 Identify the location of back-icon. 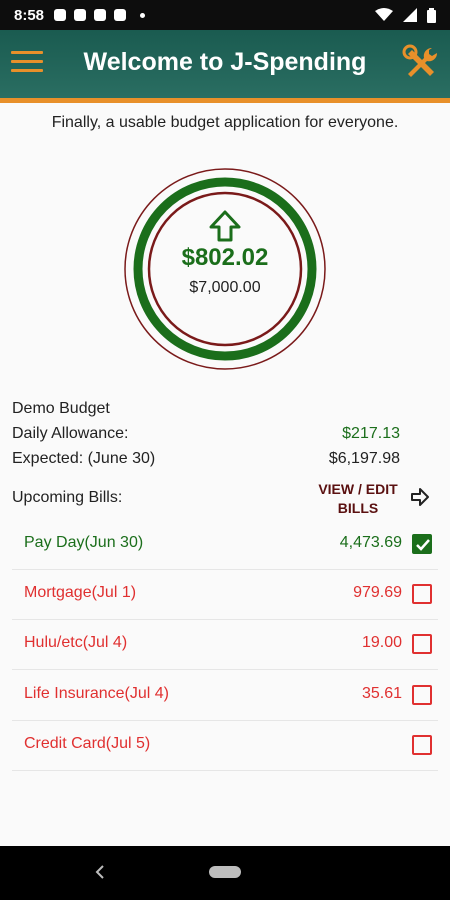
(100, 872).